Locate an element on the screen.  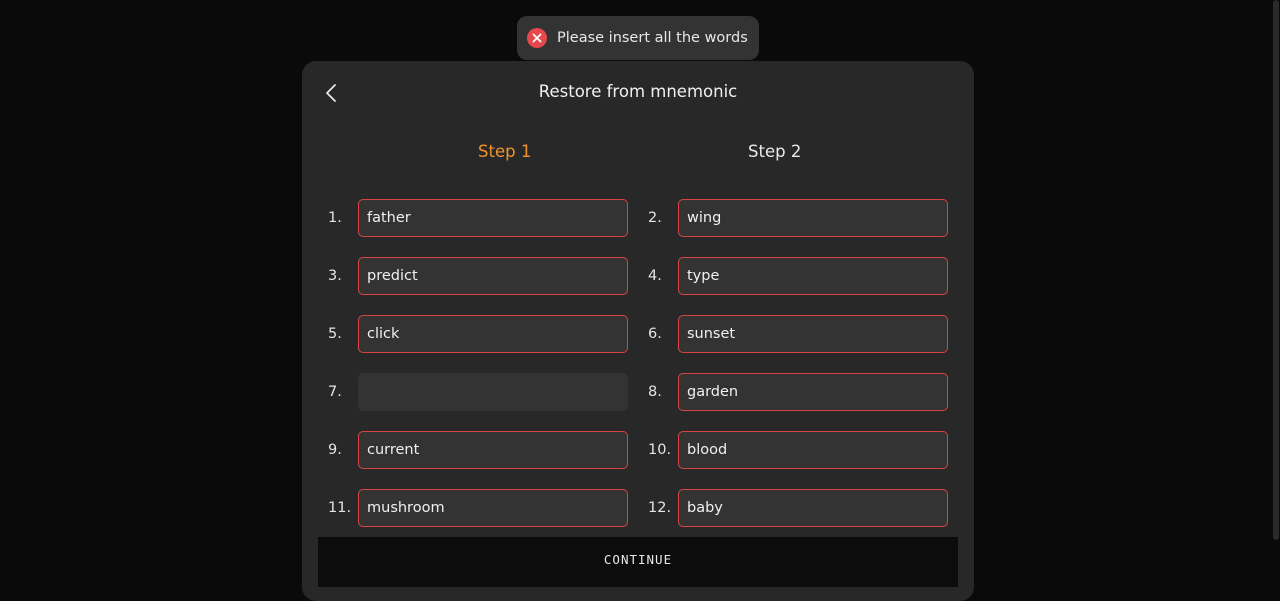
word-row-4: 4. is located at coordinates (798, 276).